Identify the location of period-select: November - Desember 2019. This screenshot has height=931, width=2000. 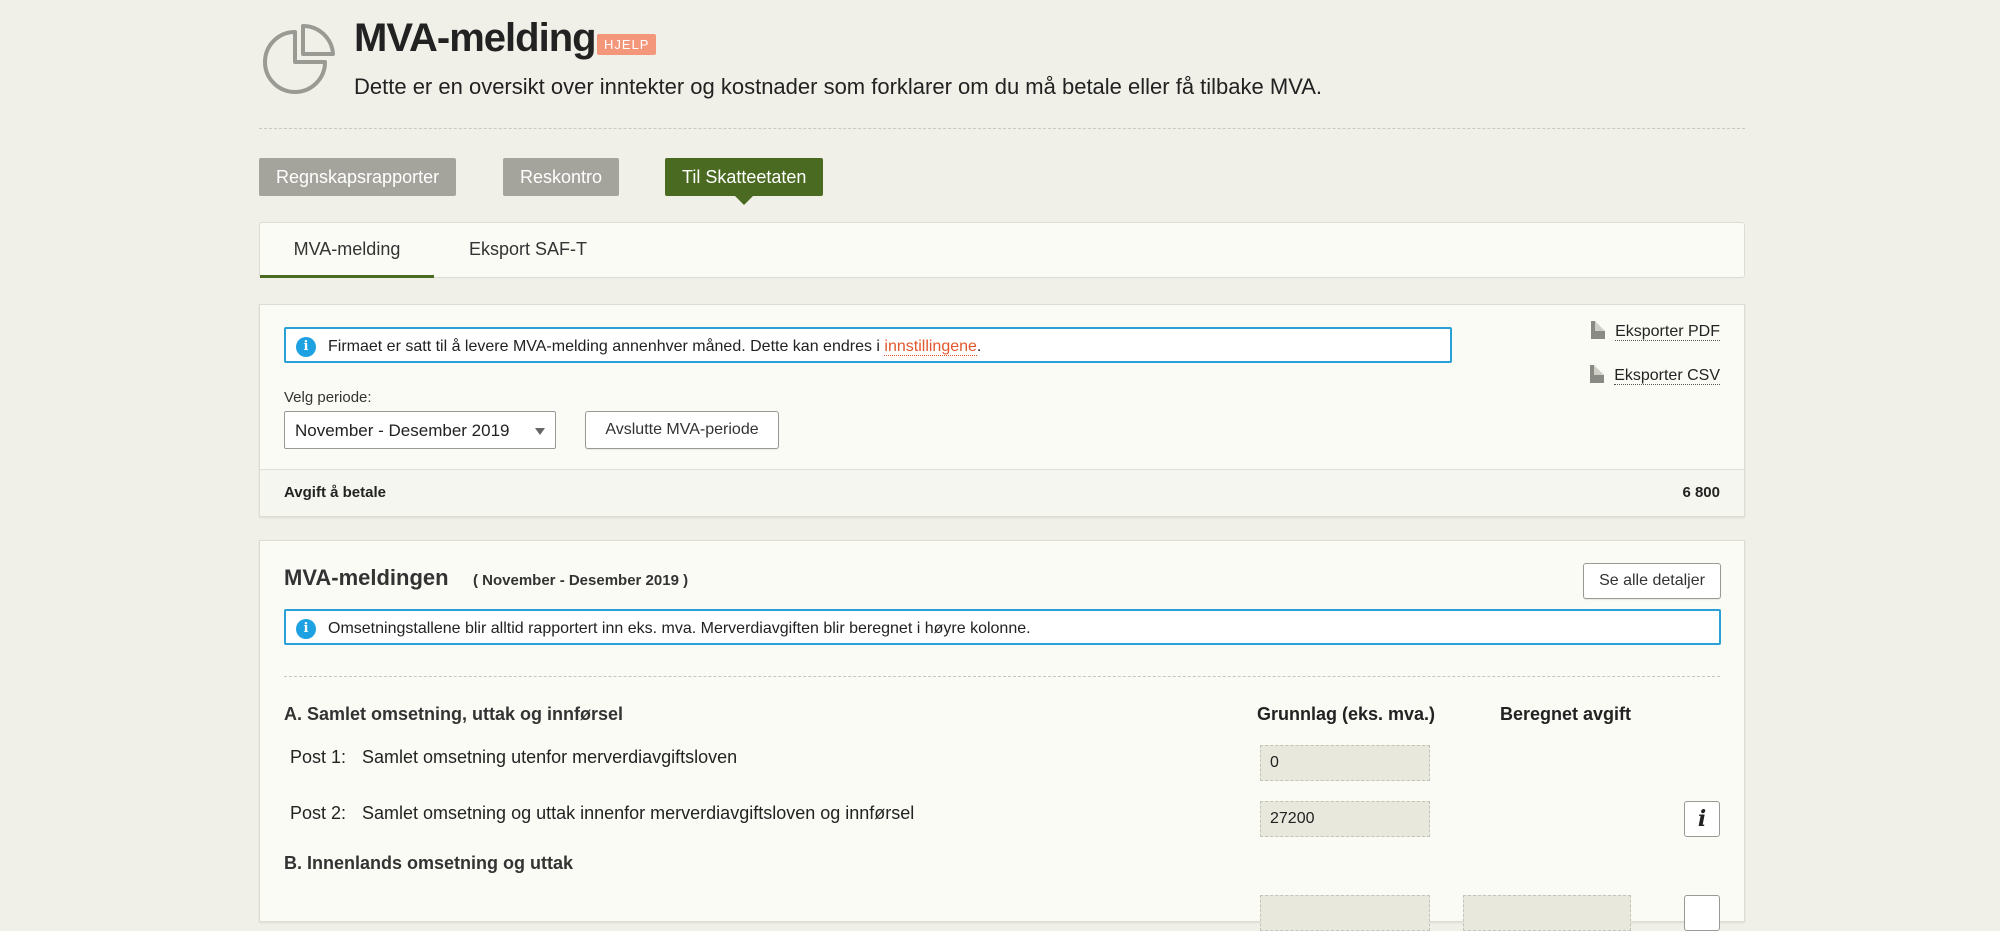
(420, 430).